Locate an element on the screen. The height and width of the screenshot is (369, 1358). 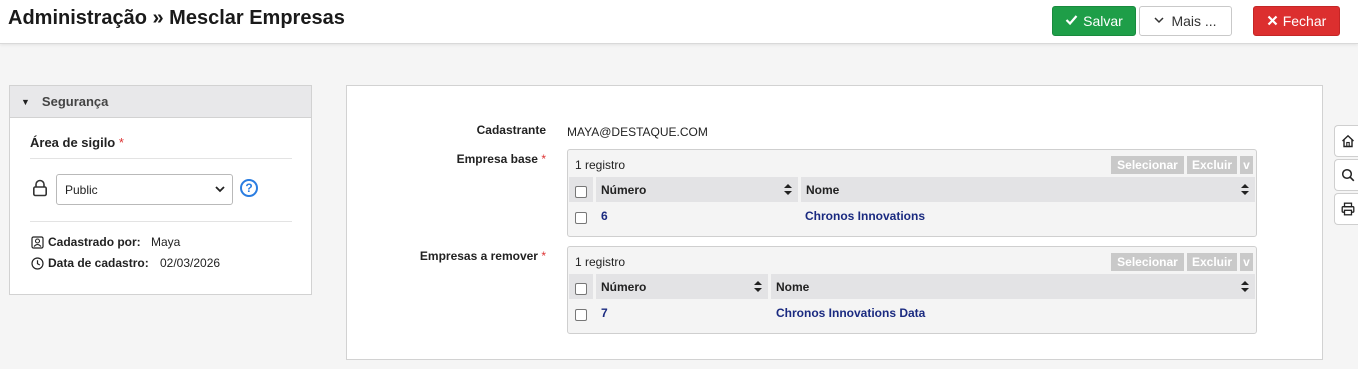
registered-by-row: Cadastrado por: Maya is located at coordinates (105, 242).